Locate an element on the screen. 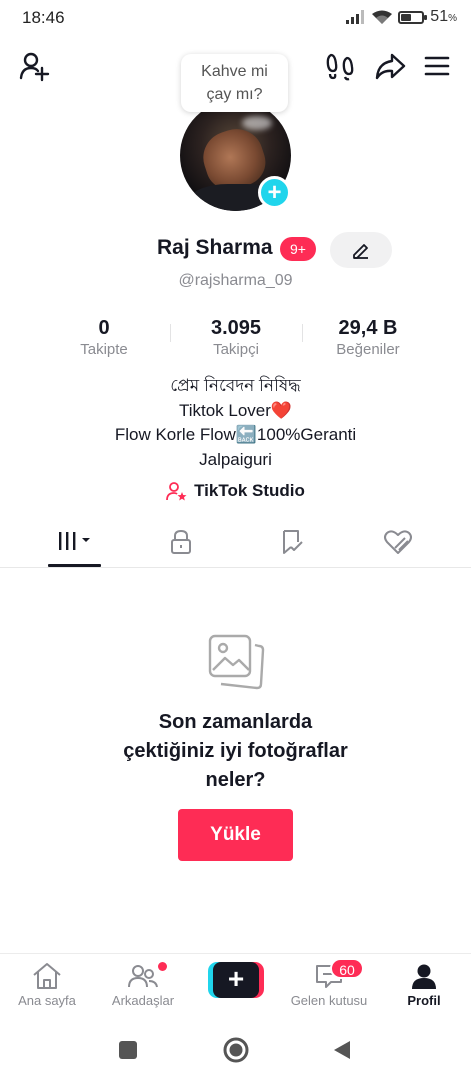 Image resolution: width=471 pixels, height=1080 pixels. stat-label: Beğeniler is located at coordinates (368, 349).